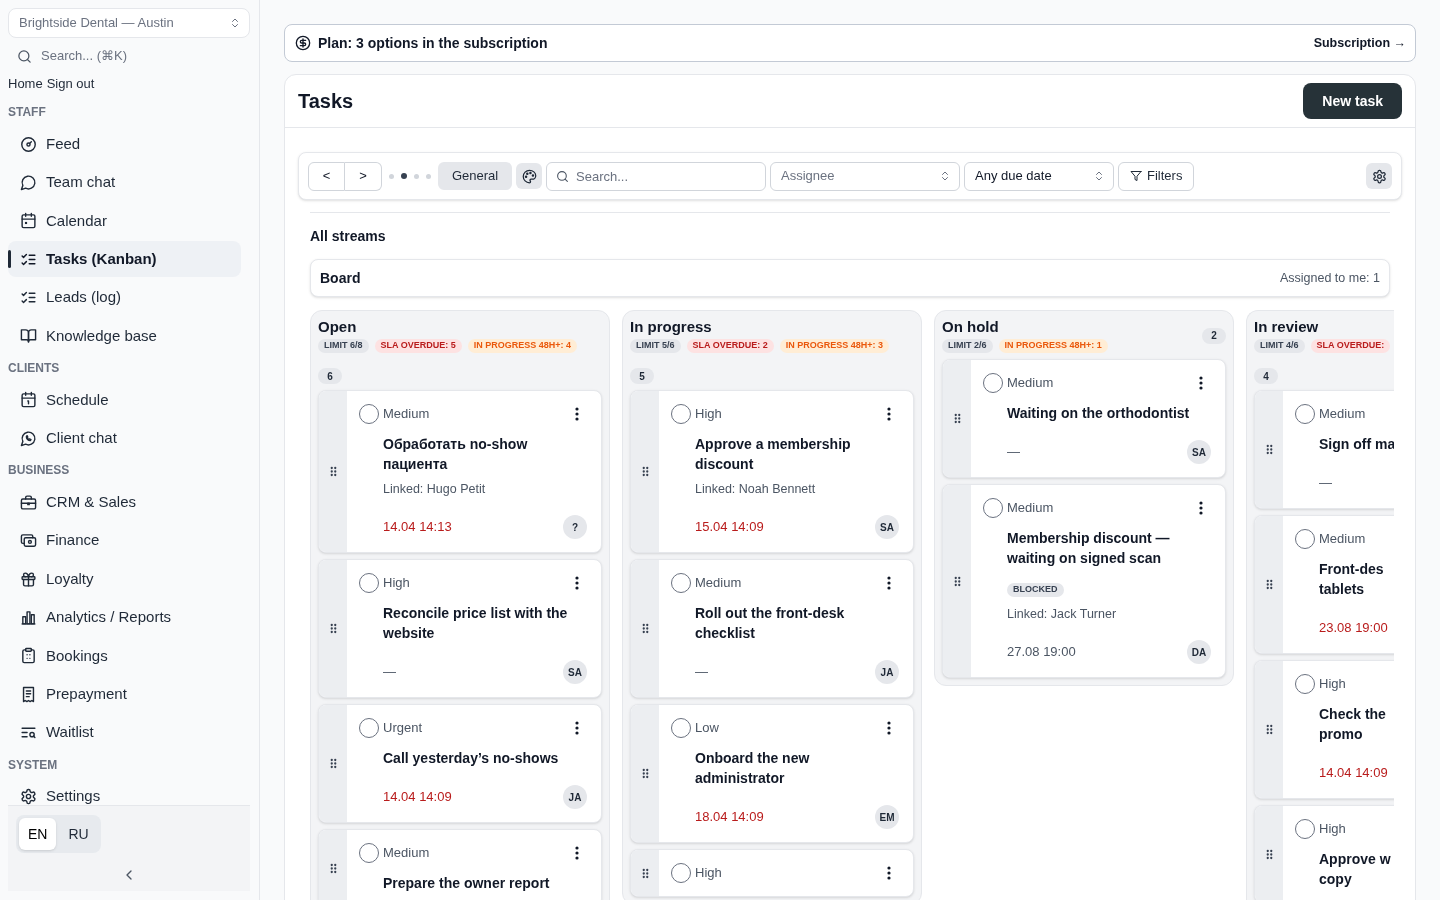 The image size is (1440, 900). Describe the element at coordinates (124, 220) in the screenshot. I see `nav-item: Calendar` at that location.